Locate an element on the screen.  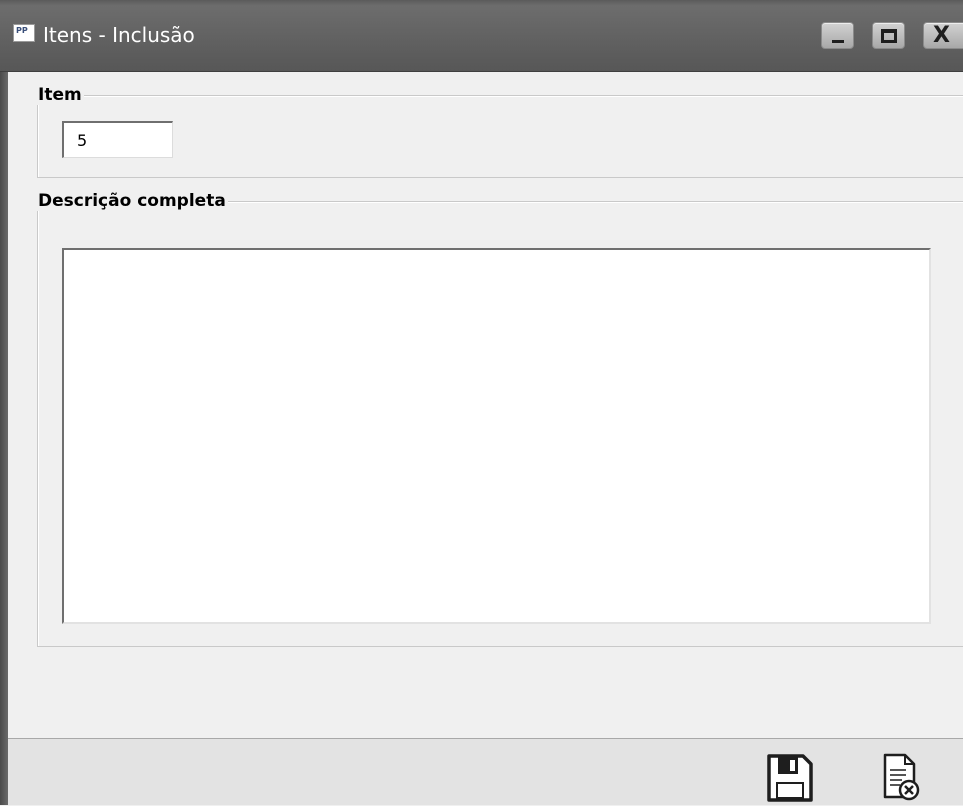
document-cancel-icon is located at coordinates (901, 777).